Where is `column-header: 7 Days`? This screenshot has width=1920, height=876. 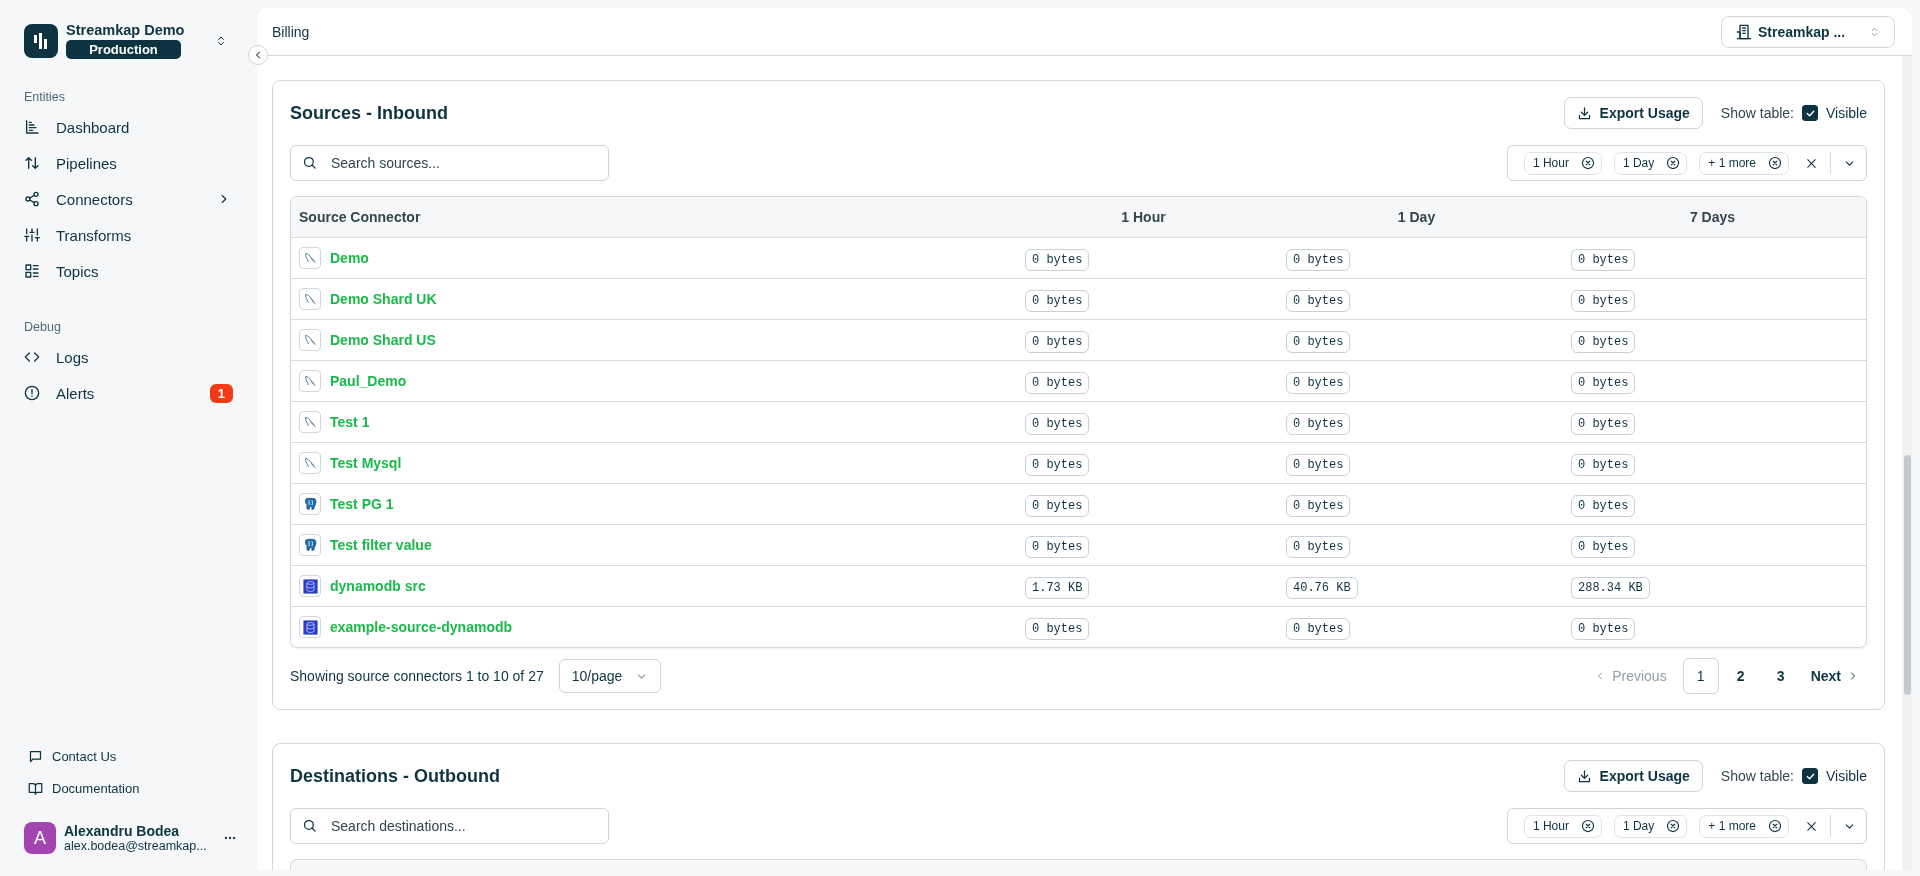 column-header: 7 Days is located at coordinates (1712, 217).